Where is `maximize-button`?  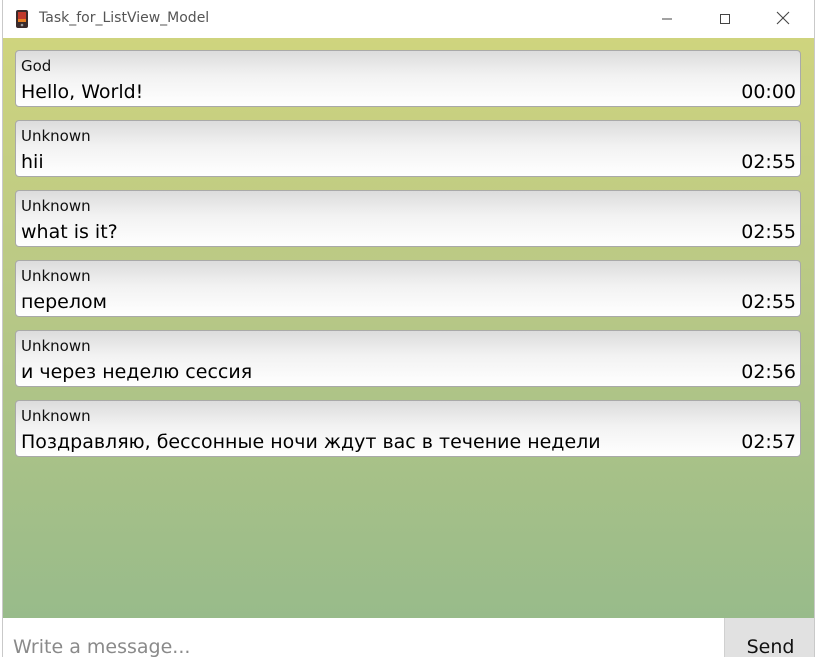
maximize-button is located at coordinates (725, 19).